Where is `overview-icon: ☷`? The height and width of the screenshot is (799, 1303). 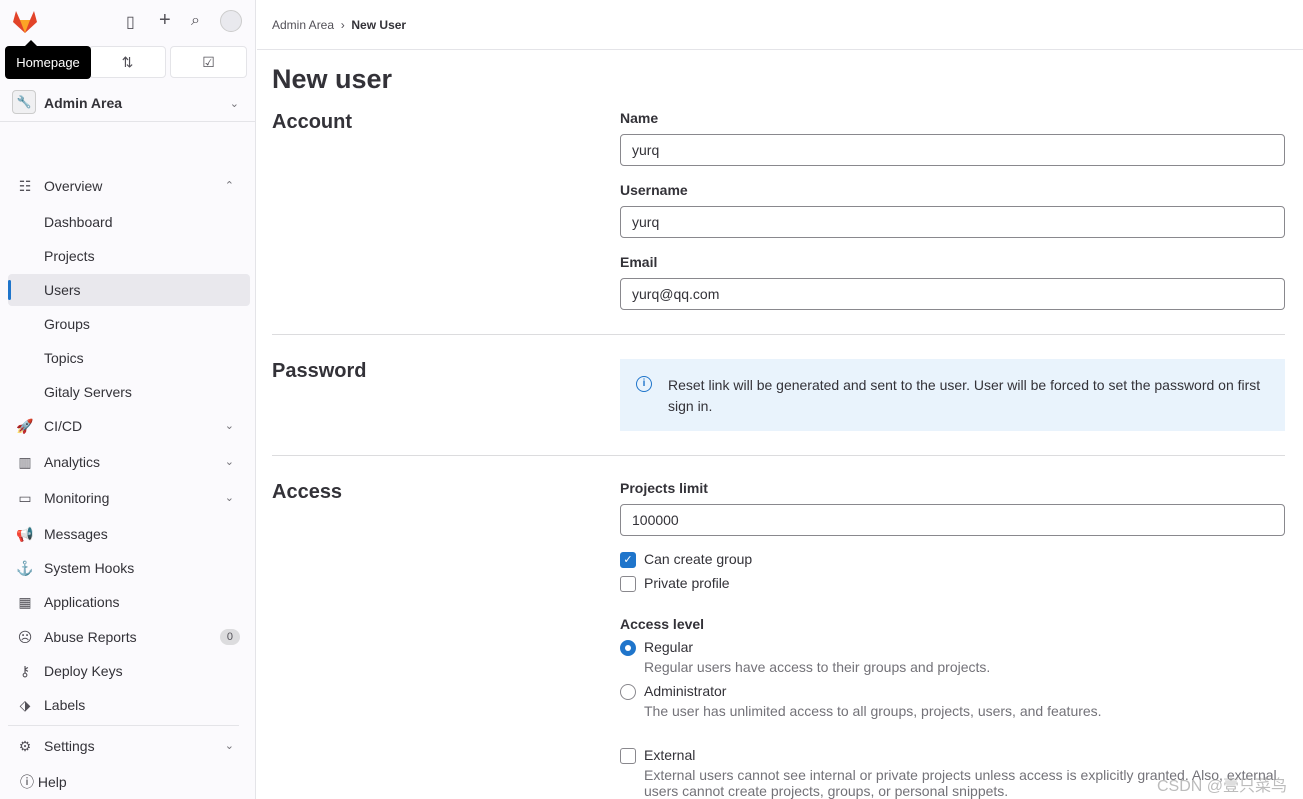
overview-icon: ☷ is located at coordinates (25, 186).